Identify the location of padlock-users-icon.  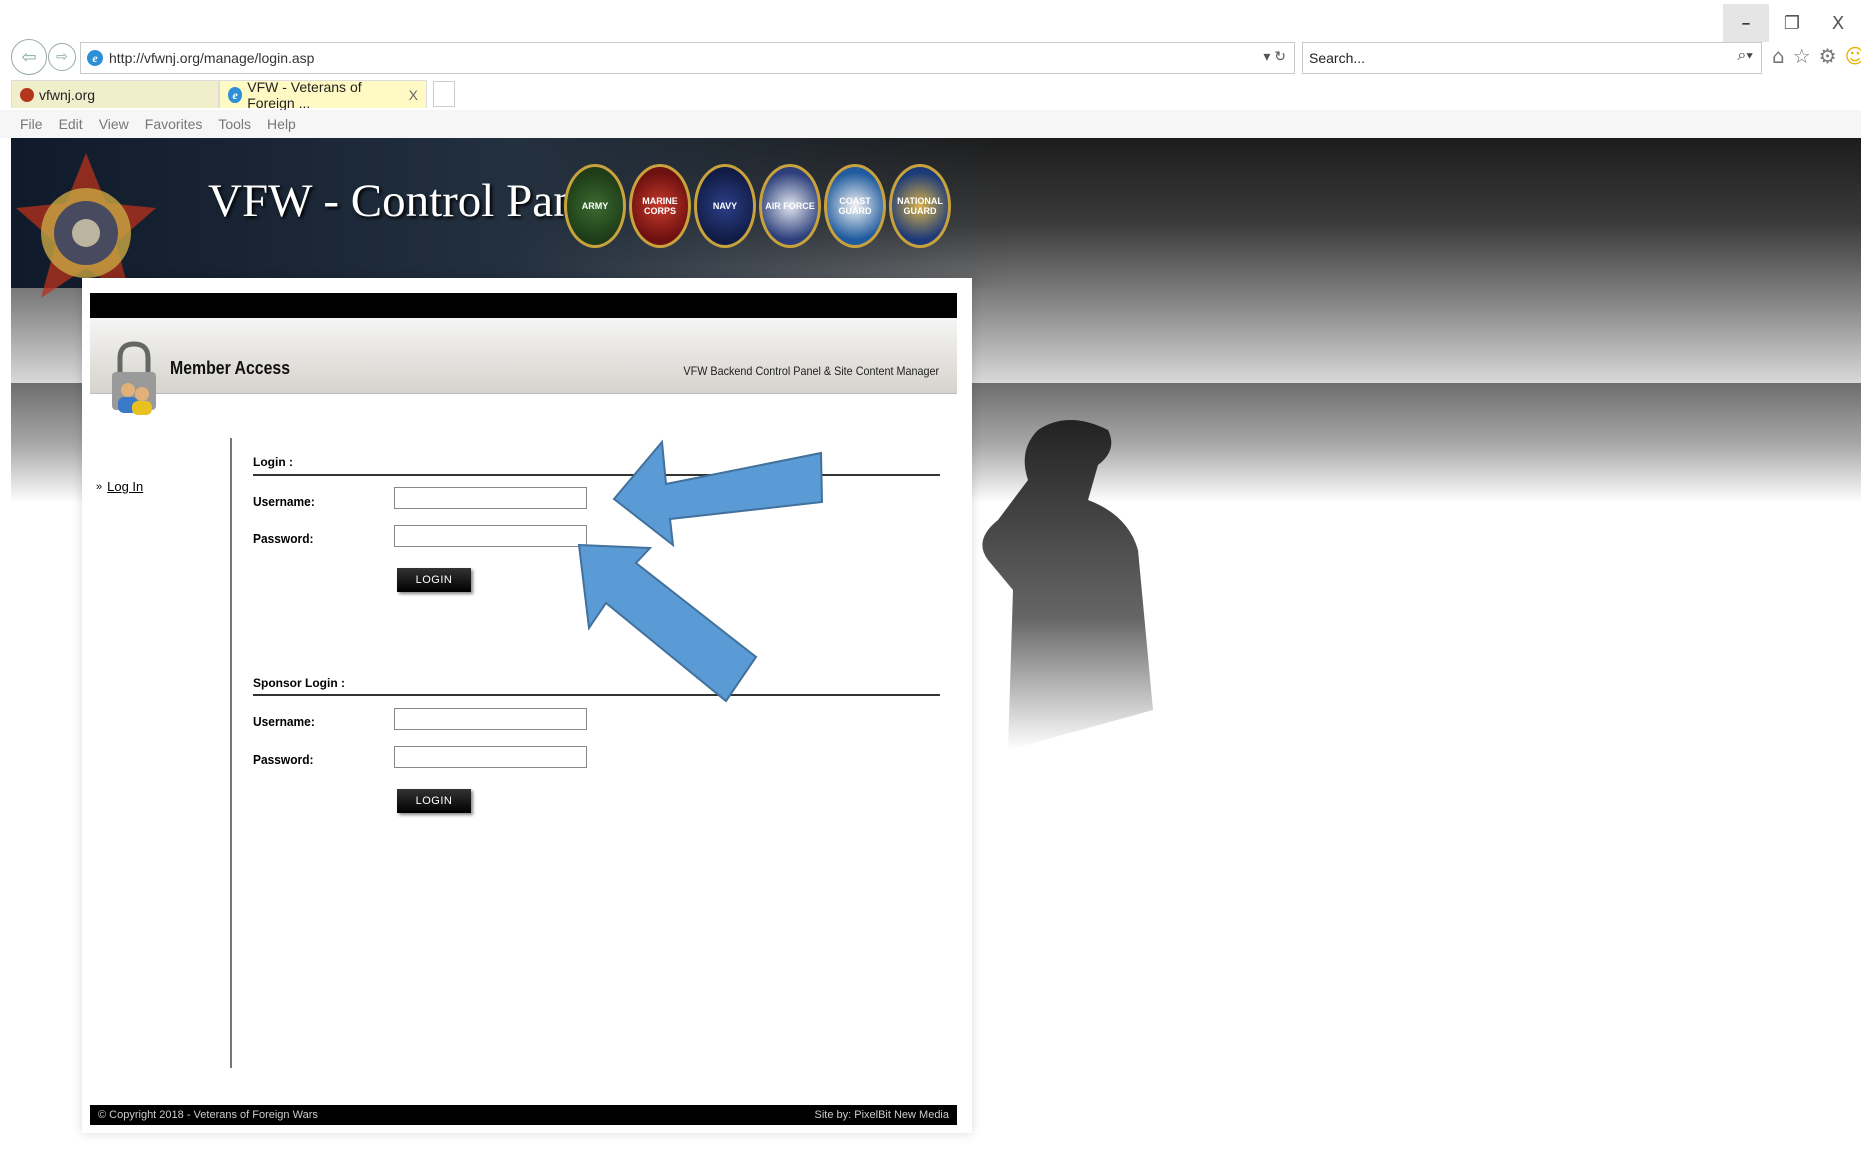
(134, 378).